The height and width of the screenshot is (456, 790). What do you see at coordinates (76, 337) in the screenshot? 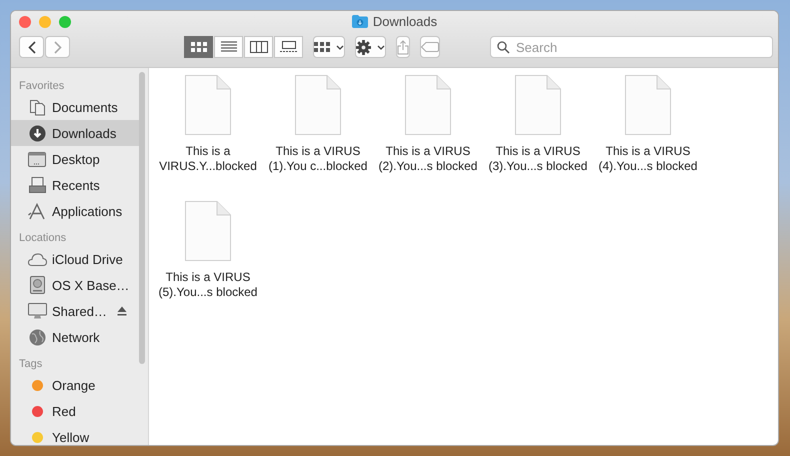
I see `sidebar-item: Network` at bounding box center [76, 337].